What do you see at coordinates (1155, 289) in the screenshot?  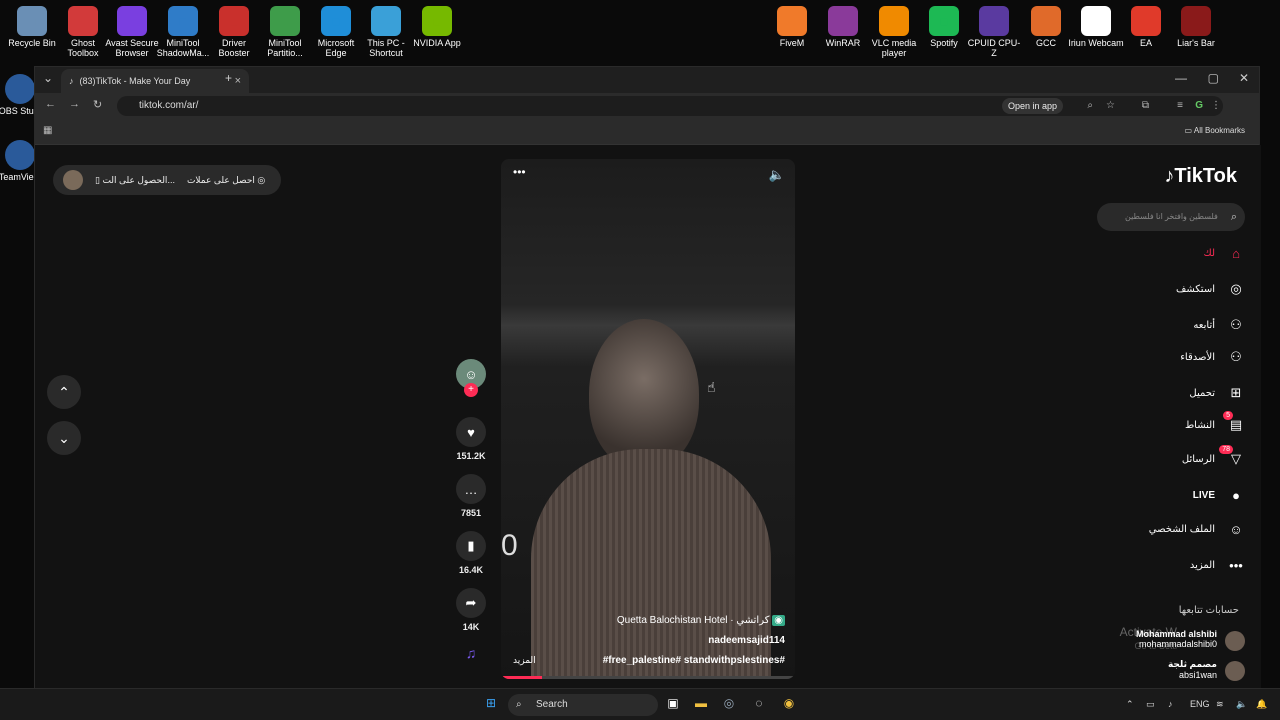 I see `sidebar-item: استكشف ◎` at bounding box center [1155, 289].